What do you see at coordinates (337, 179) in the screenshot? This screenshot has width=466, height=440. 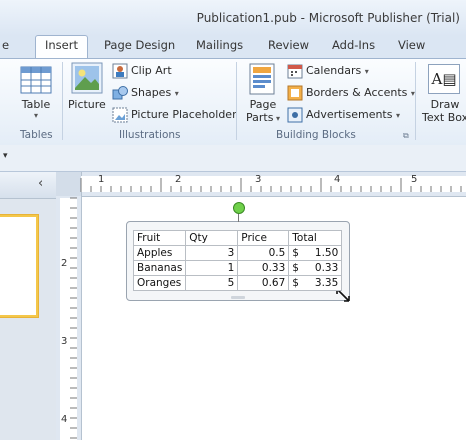 I see `h-ruler-number: 4` at bounding box center [337, 179].